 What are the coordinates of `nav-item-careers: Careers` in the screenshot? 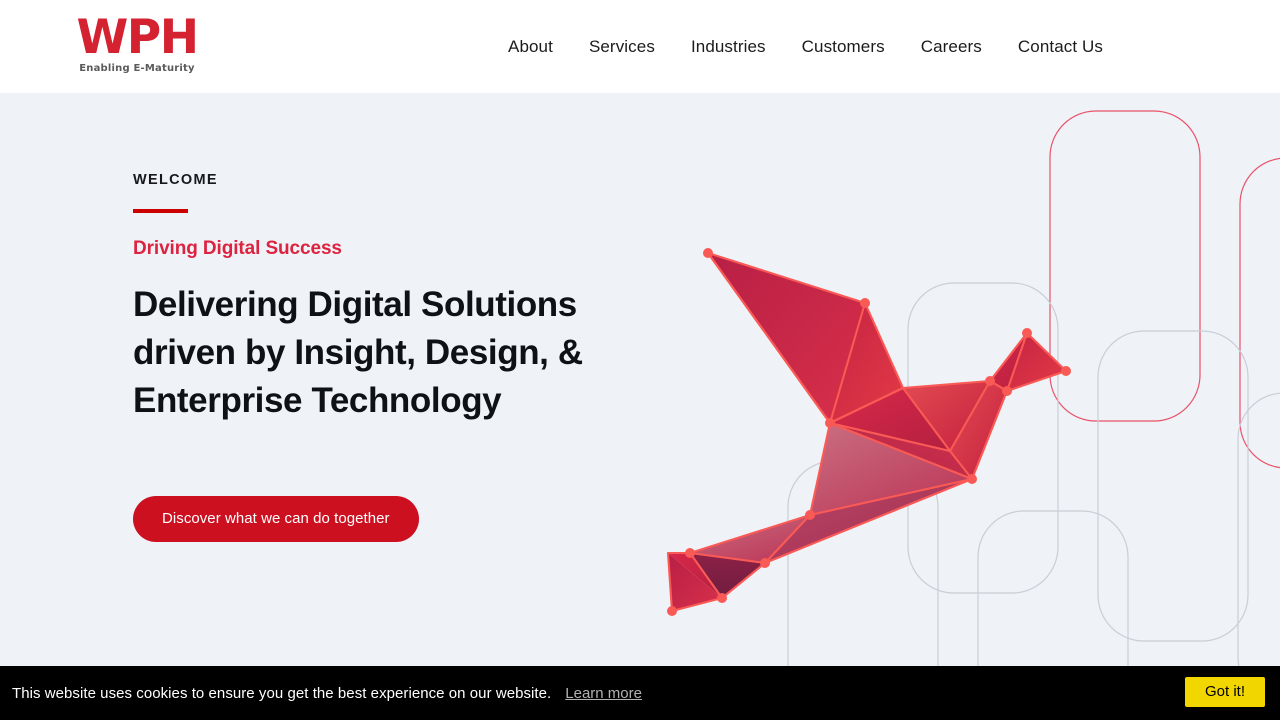 It's located at (951, 47).